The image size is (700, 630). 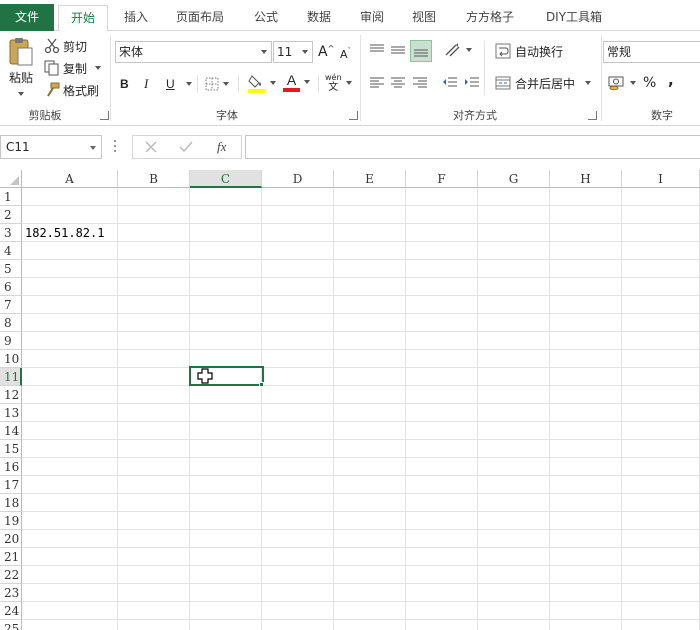 I want to click on copy-dropdown-arrow, so click(x=98, y=68).